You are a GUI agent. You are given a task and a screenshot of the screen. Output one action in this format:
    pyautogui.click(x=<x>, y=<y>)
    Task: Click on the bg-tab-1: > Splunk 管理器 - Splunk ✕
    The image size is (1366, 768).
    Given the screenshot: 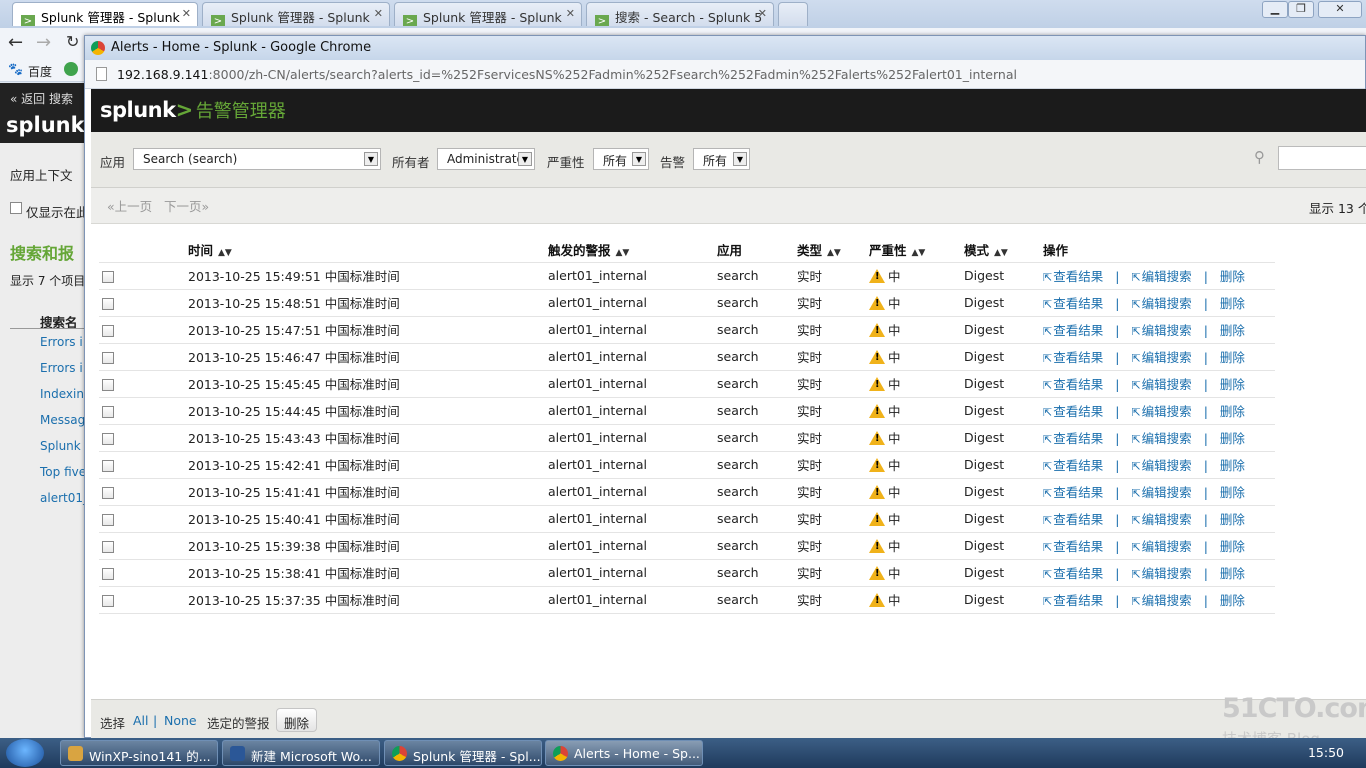 What is the action you would take?
    pyautogui.click(x=105, y=14)
    